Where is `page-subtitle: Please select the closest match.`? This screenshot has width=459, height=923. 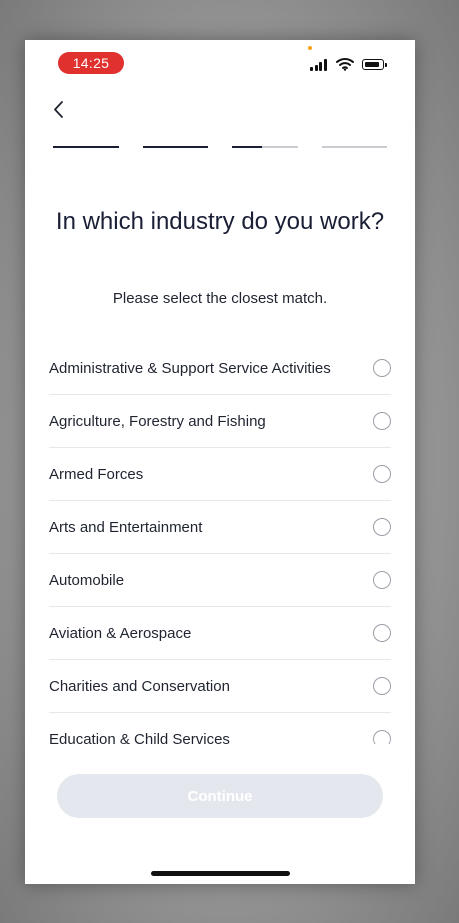
page-subtitle: Please select the closest match. is located at coordinates (220, 298).